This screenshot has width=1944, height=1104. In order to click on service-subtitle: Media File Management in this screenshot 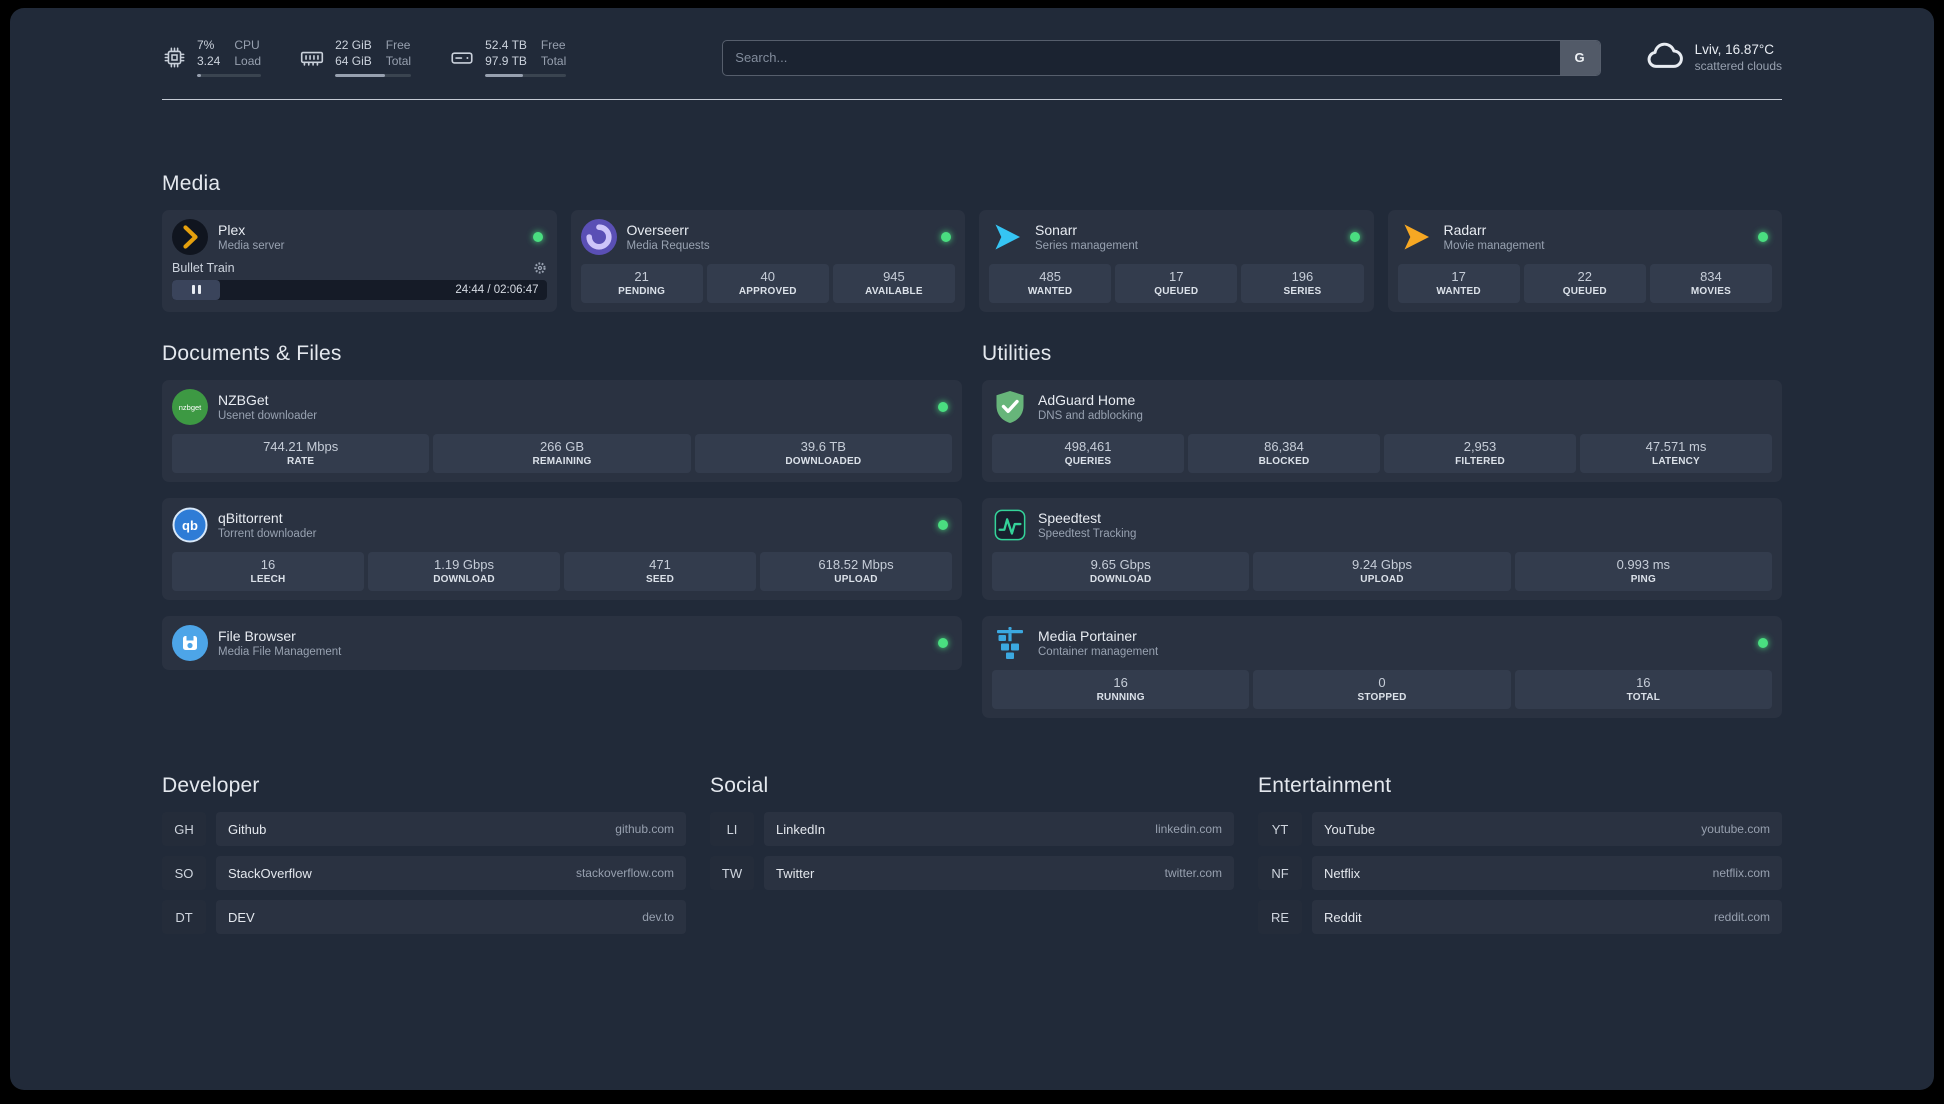, I will do `click(280, 652)`.